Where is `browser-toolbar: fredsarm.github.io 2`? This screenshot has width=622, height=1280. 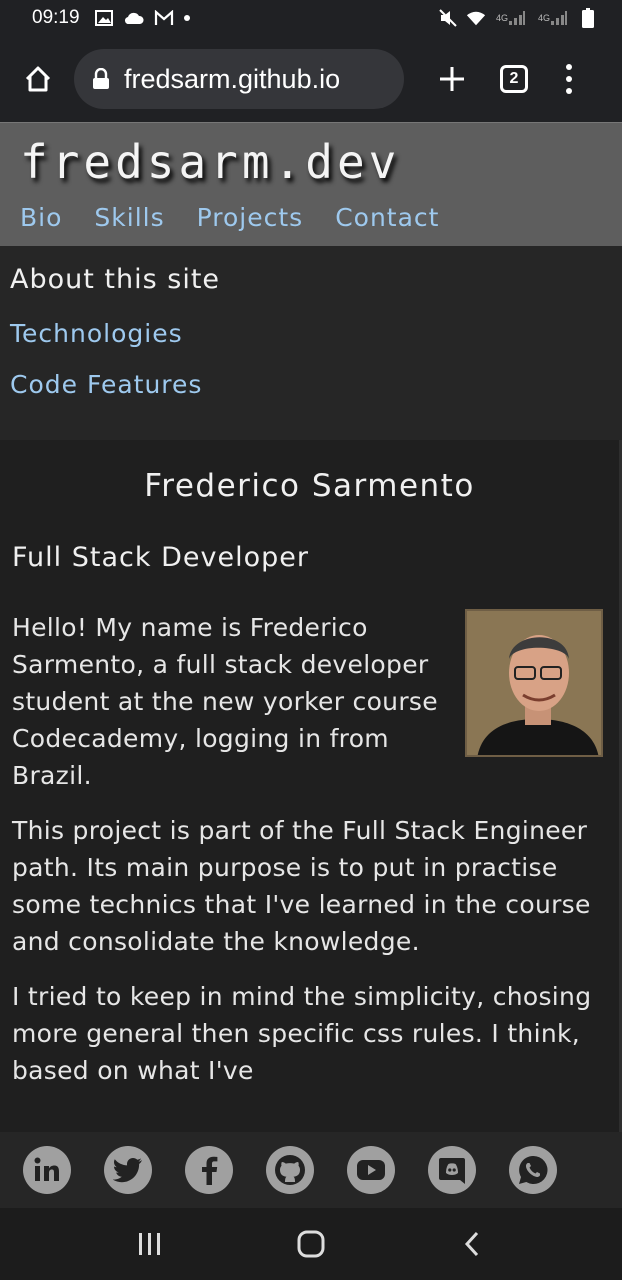
browser-toolbar: fredsarm.github.io 2 is located at coordinates (311, 79).